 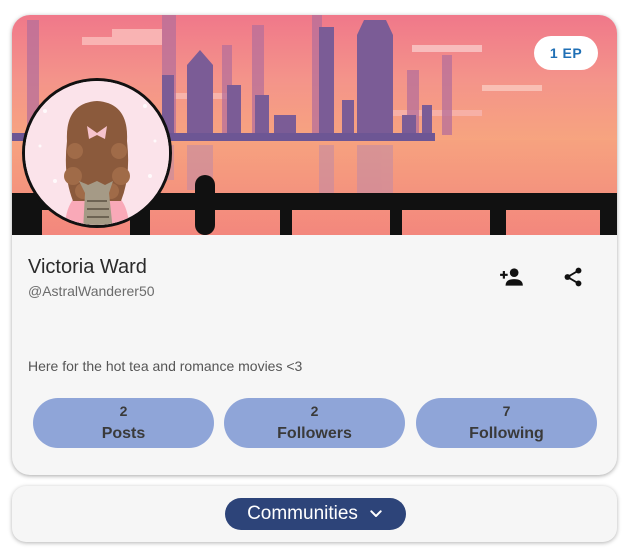 What do you see at coordinates (506, 423) in the screenshot?
I see `following-stat-button: 7 Following` at bounding box center [506, 423].